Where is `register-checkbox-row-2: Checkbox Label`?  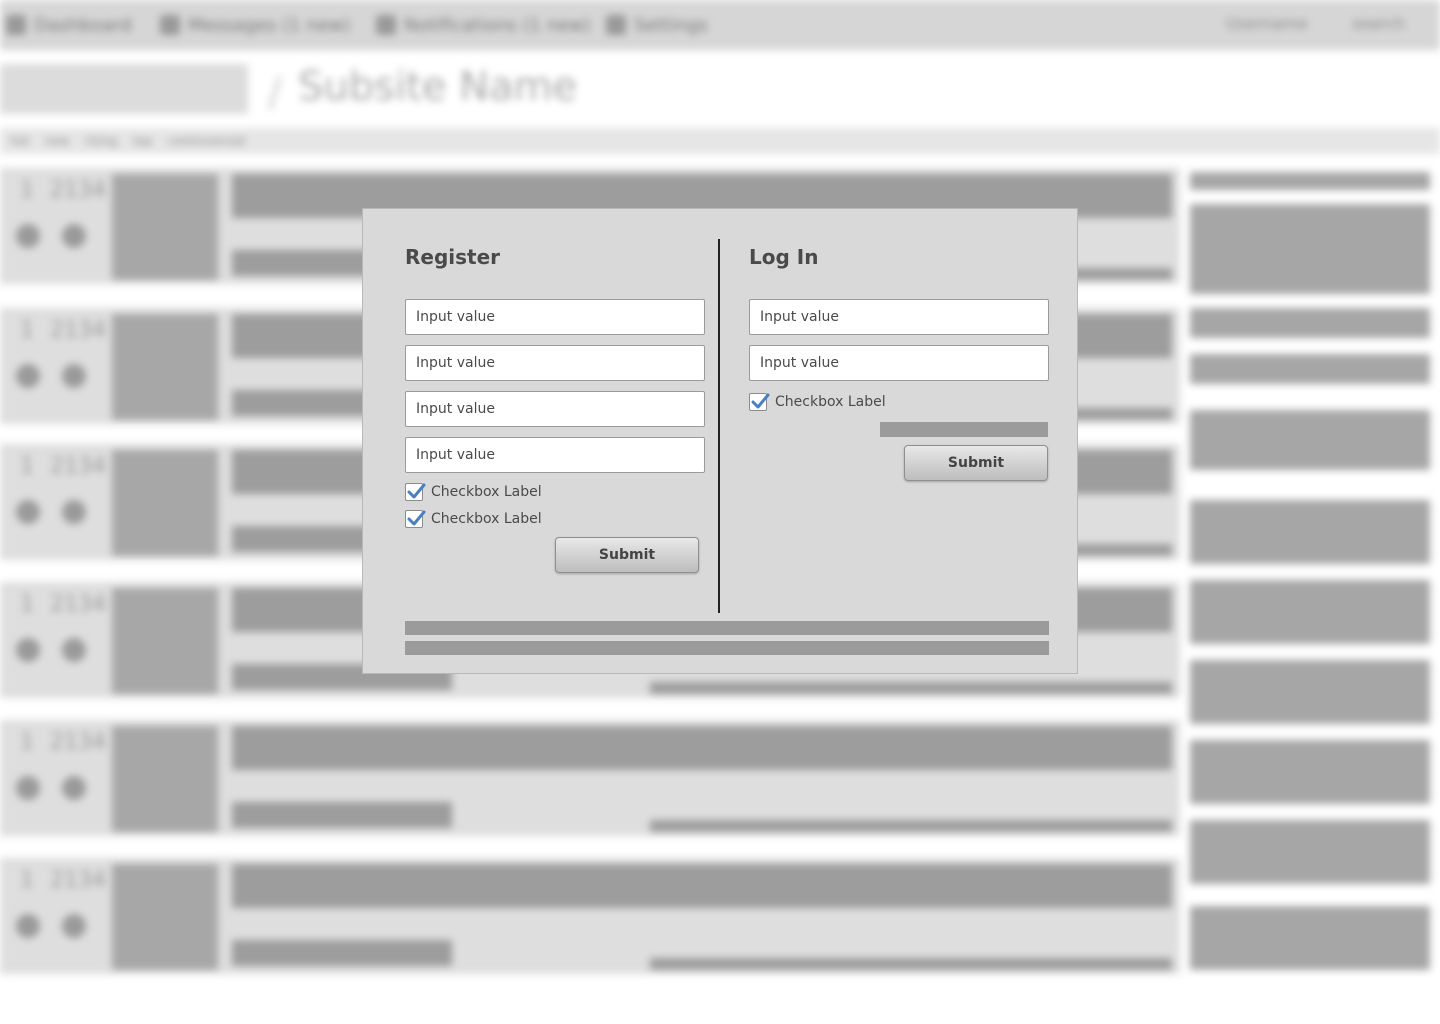
register-checkbox-row-2: Checkbox Label is located at coordinates (473, 519).